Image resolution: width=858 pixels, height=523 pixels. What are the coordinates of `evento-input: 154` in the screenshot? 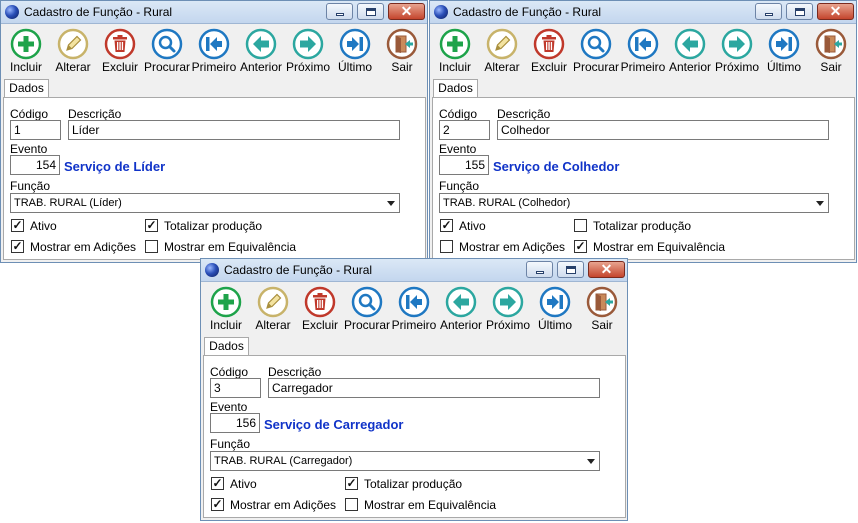 It's located at (35, 165).